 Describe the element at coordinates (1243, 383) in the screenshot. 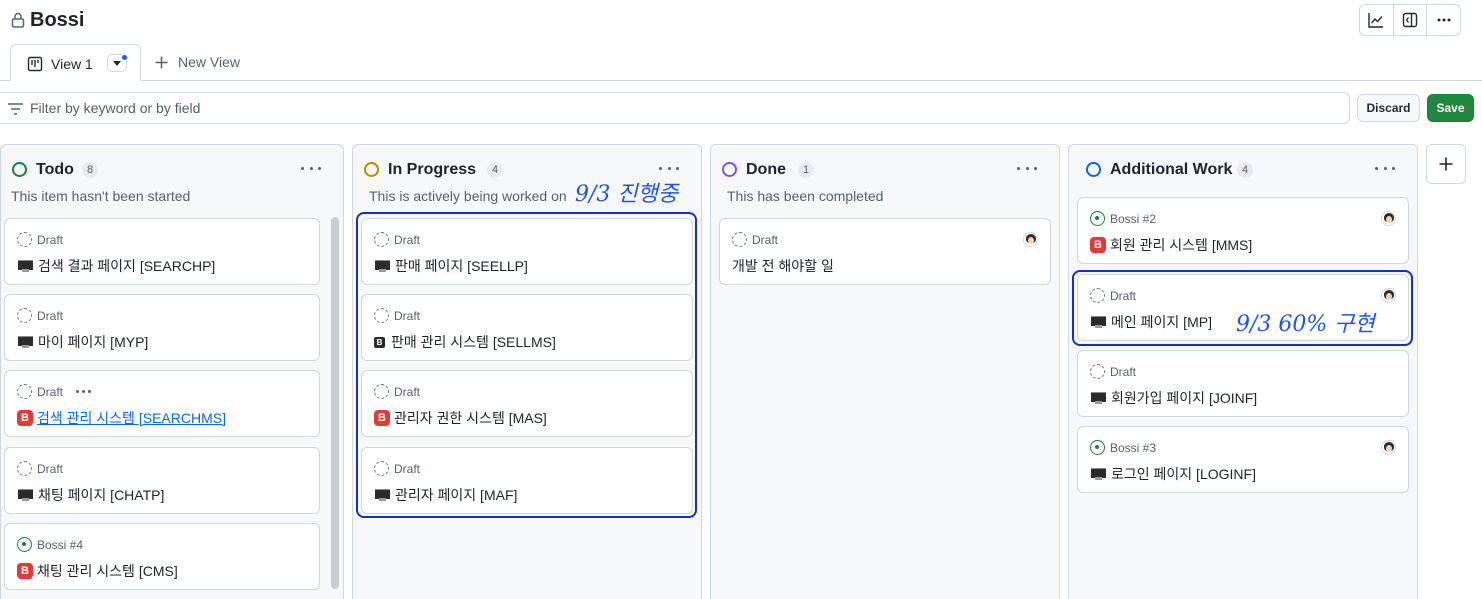

I see `card: Draft 회원가입 페이지 [JOINF]` at that location.